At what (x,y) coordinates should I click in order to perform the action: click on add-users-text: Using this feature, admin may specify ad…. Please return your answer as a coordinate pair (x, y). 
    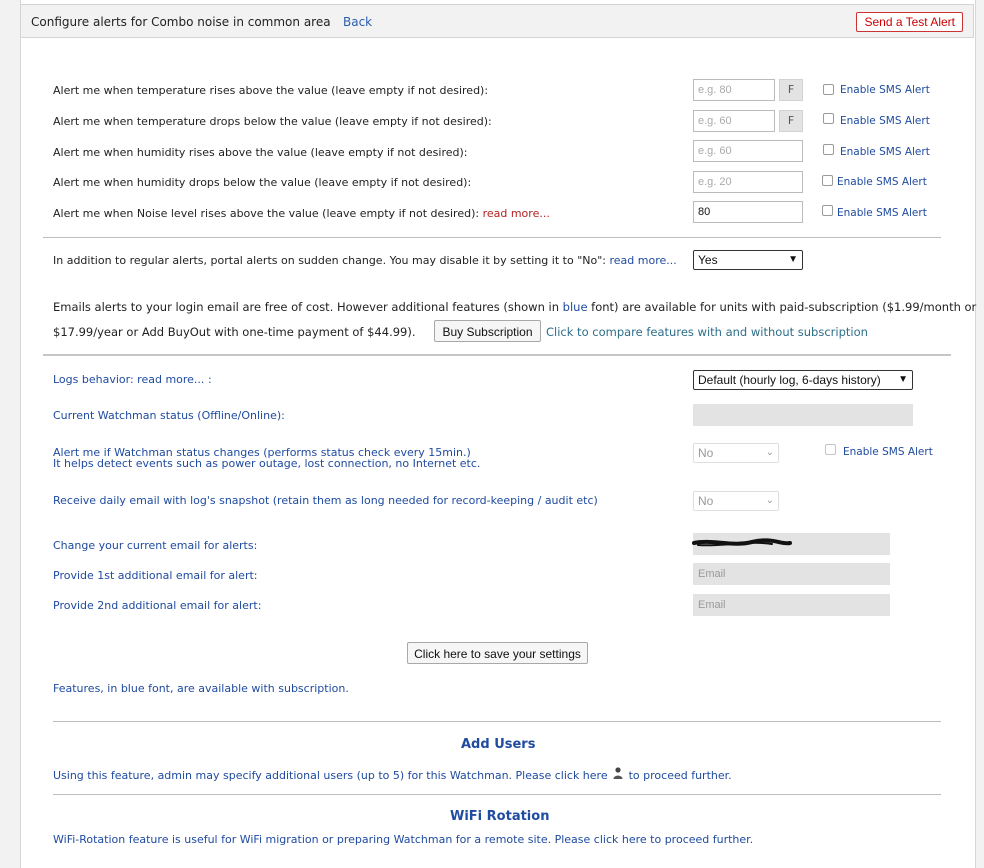
    Looking at the image, I should click on (392, 774).